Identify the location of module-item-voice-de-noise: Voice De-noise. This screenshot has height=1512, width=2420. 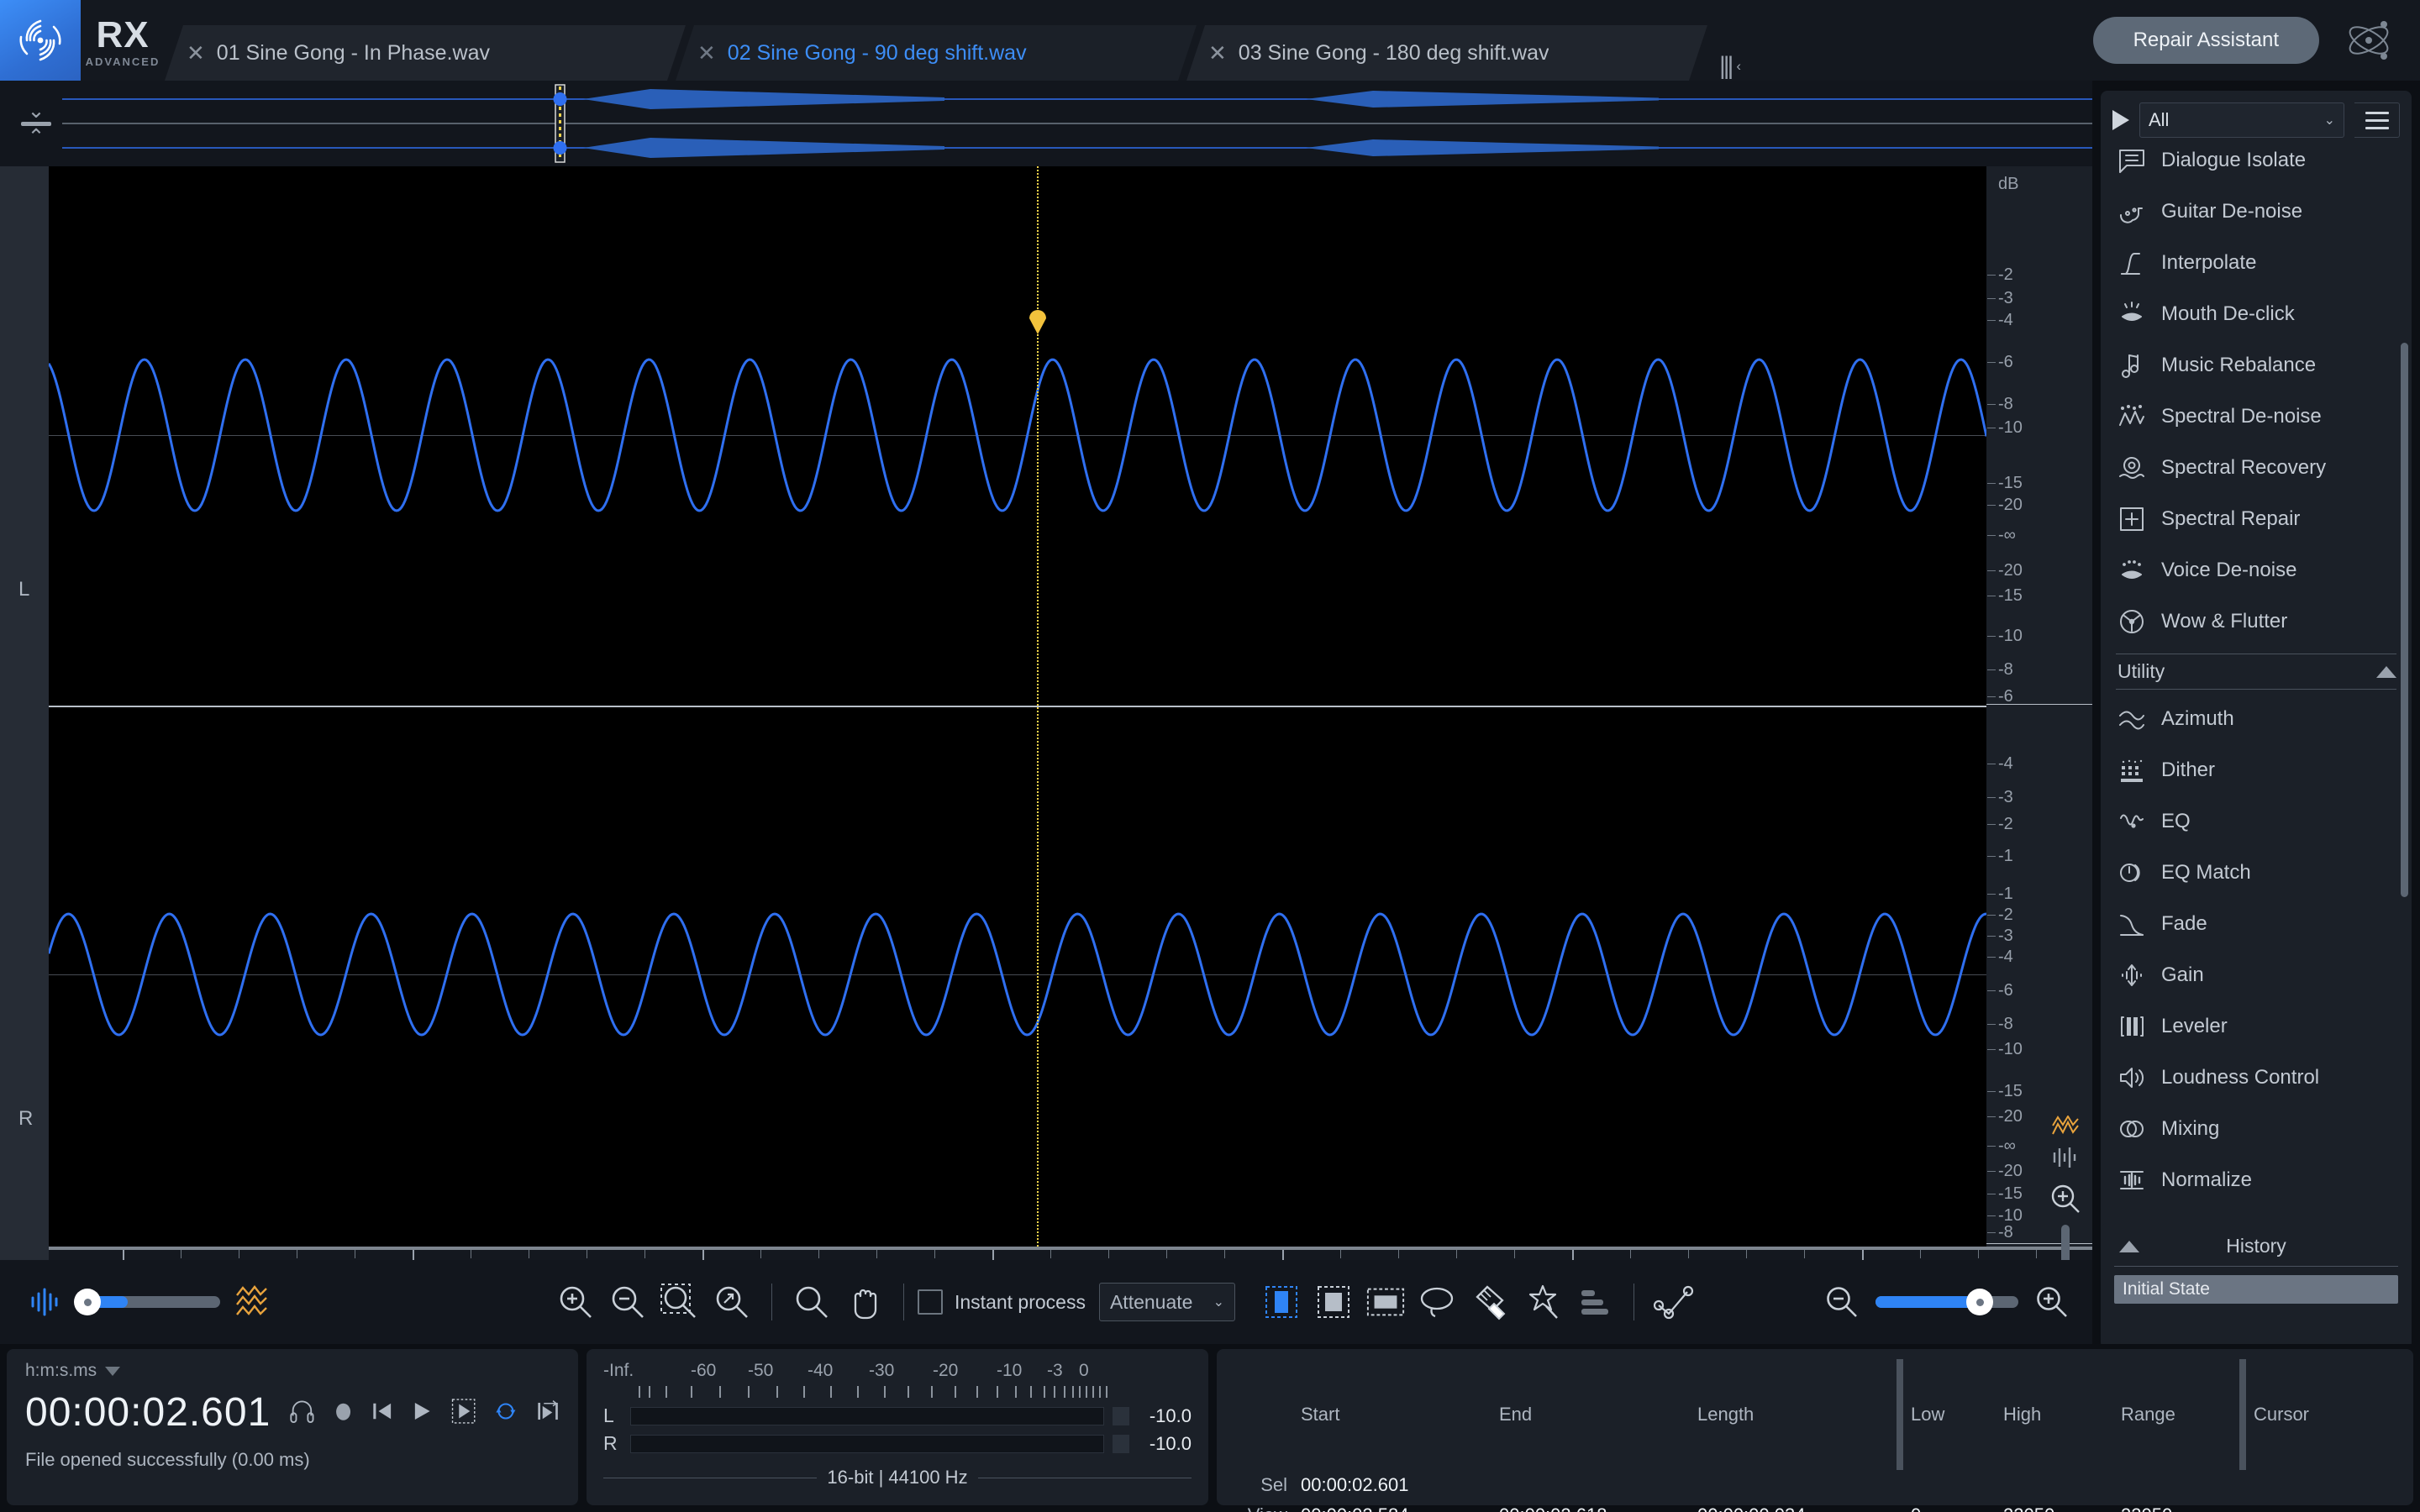
(2258, 570).